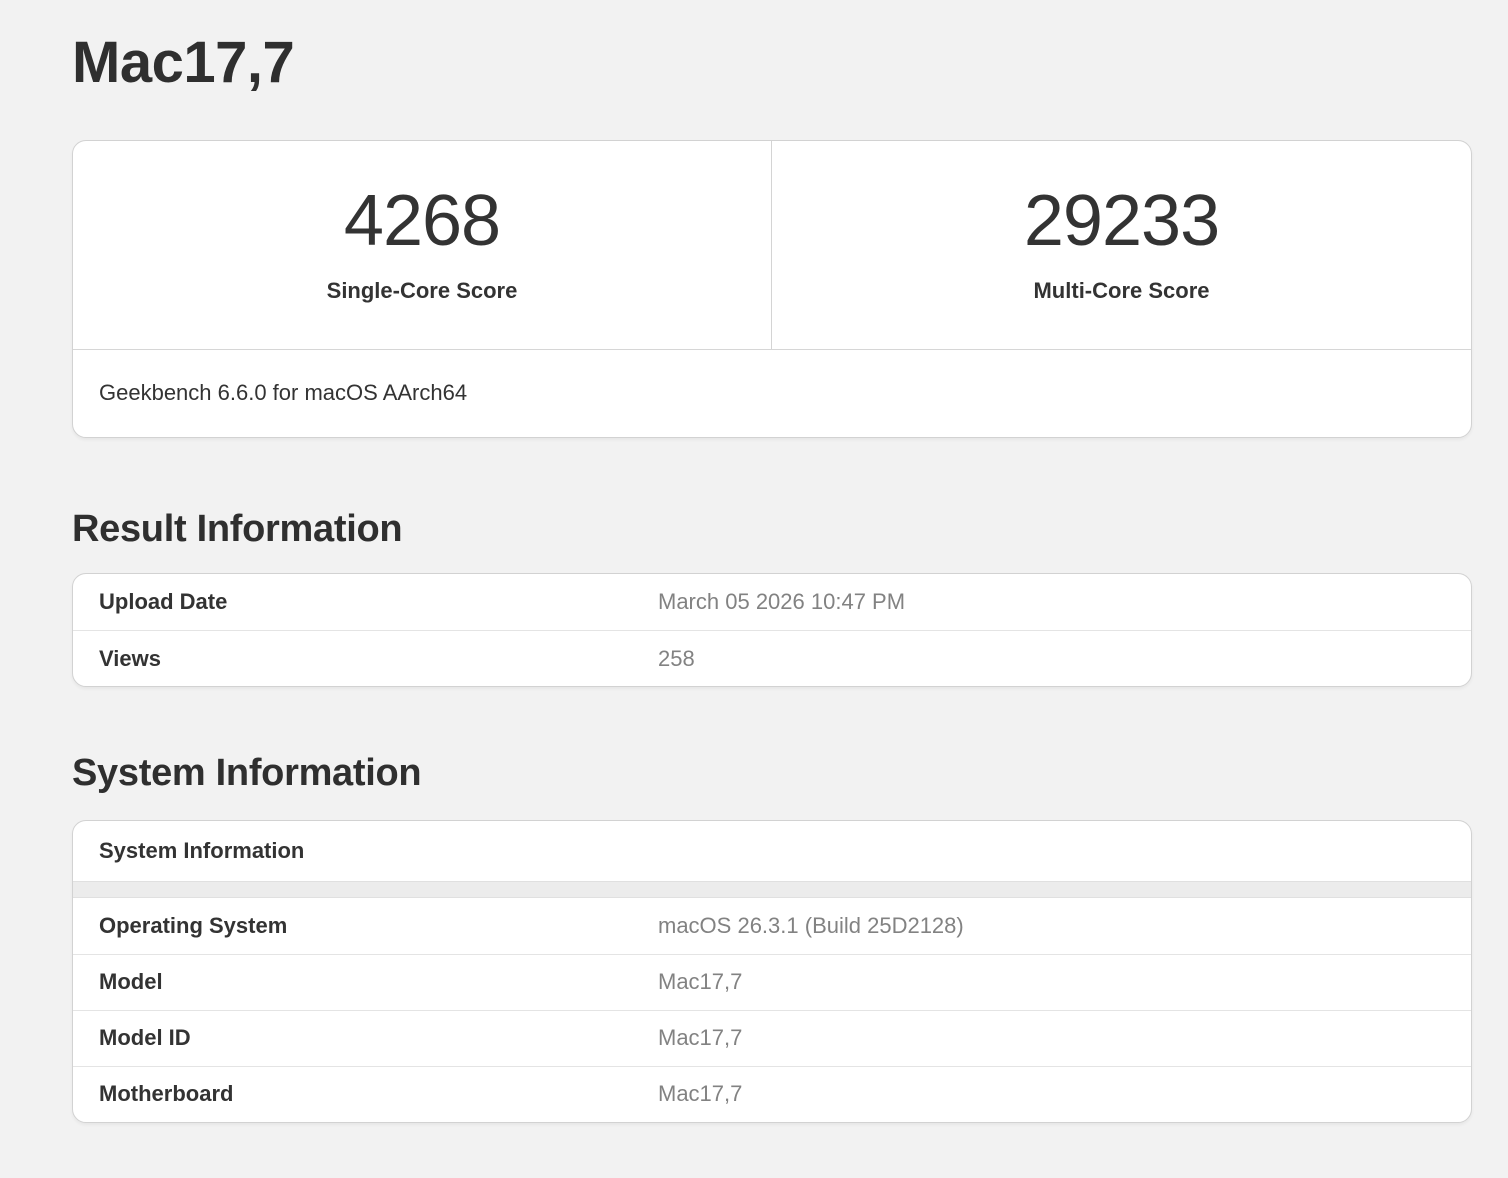  I want to click on table-row-model: Model Mac17,7, so click(772, 981).